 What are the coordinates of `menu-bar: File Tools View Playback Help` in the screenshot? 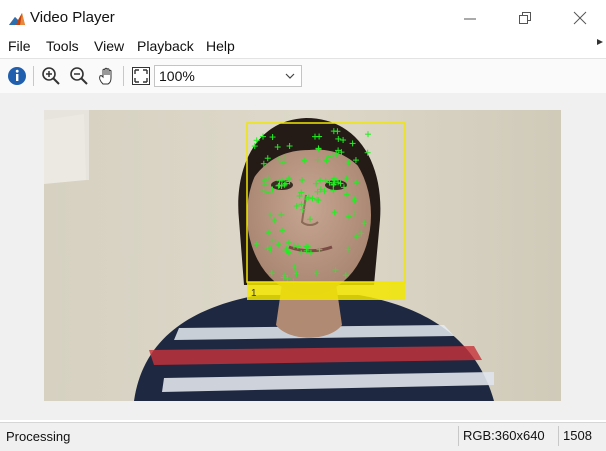 It's located at (303, 47).